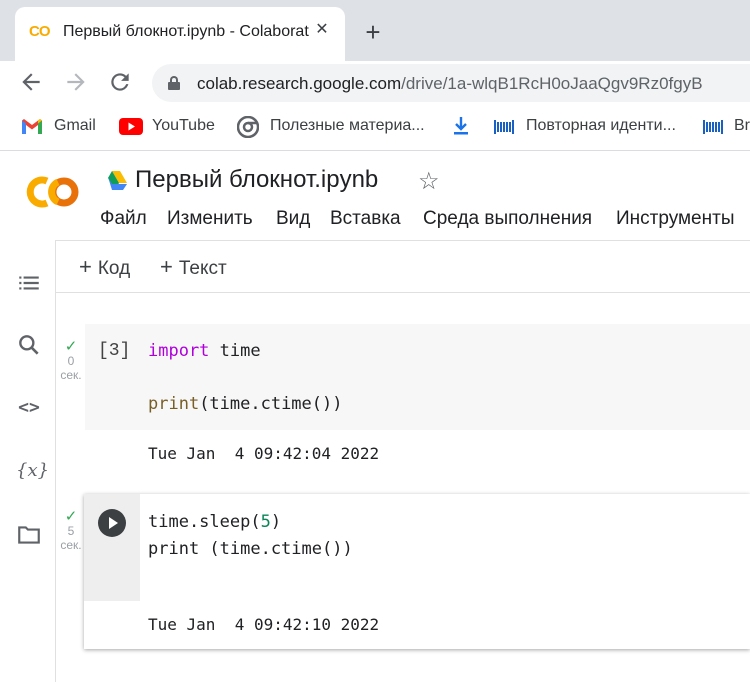 This screenshot has height=682, width=750. What do you see at coordinates (75, 126) in the screenshot?
I see `bookmark-gmail: Gmail` at bounding box center [75, 126].